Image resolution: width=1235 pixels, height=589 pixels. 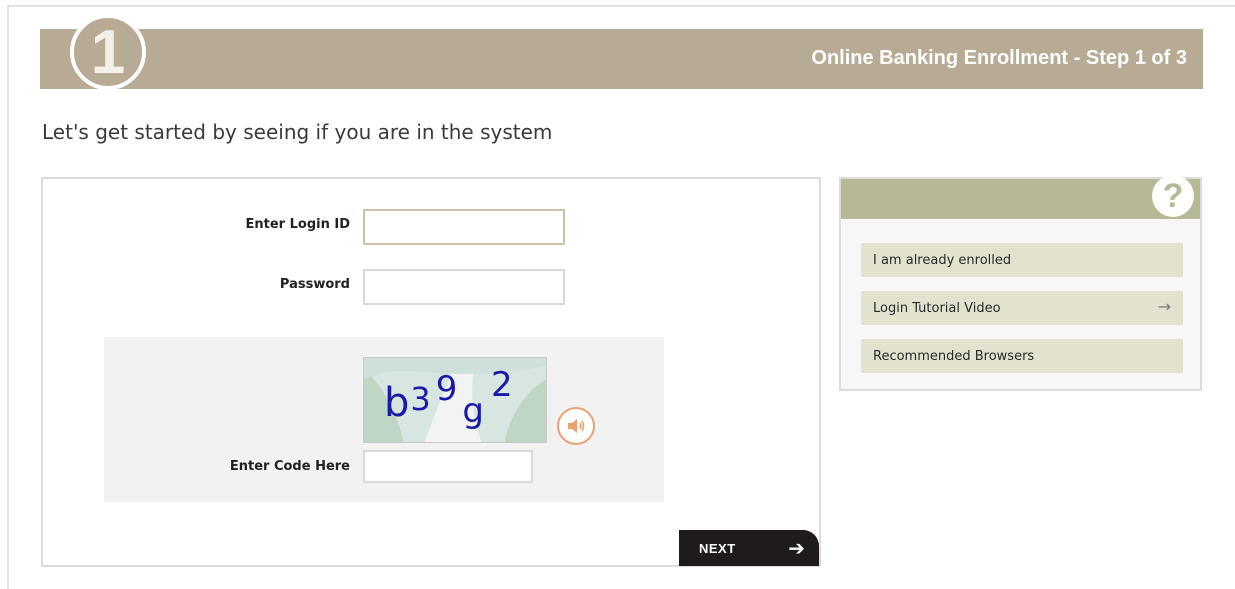 What do you see at coordinates (954, 356) in the screenshot?
I see `help-link-label: Recommended Browsers` at bounding box center [954, 356].